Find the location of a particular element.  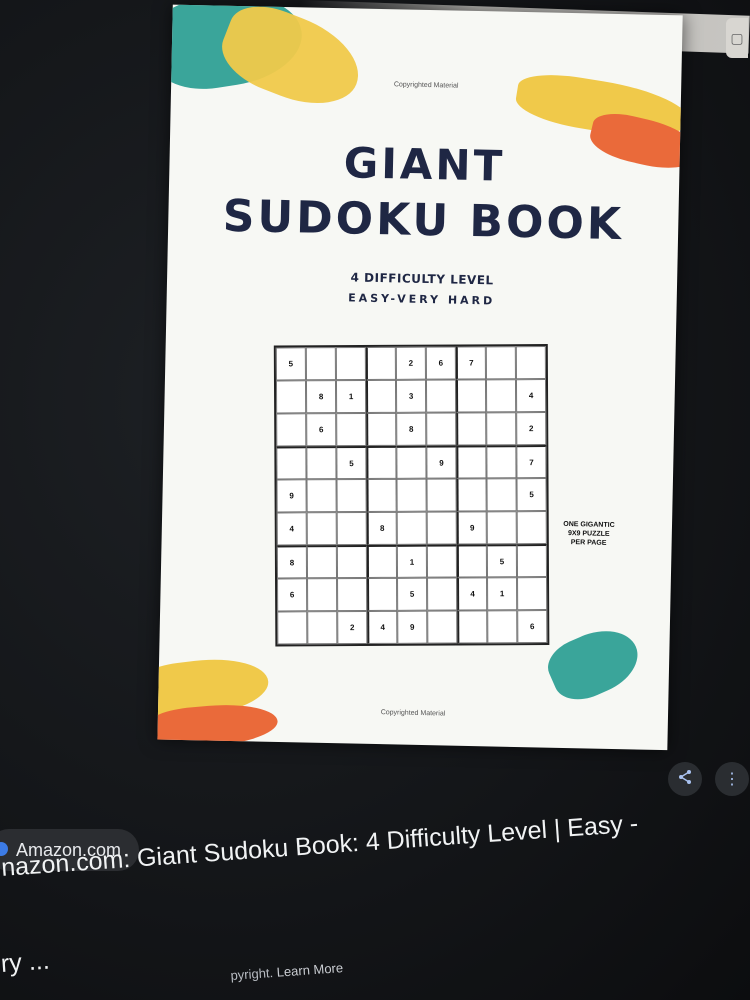

sudoku-grid: 526781346825979548981565412496 is located at coordinates (411, 495).